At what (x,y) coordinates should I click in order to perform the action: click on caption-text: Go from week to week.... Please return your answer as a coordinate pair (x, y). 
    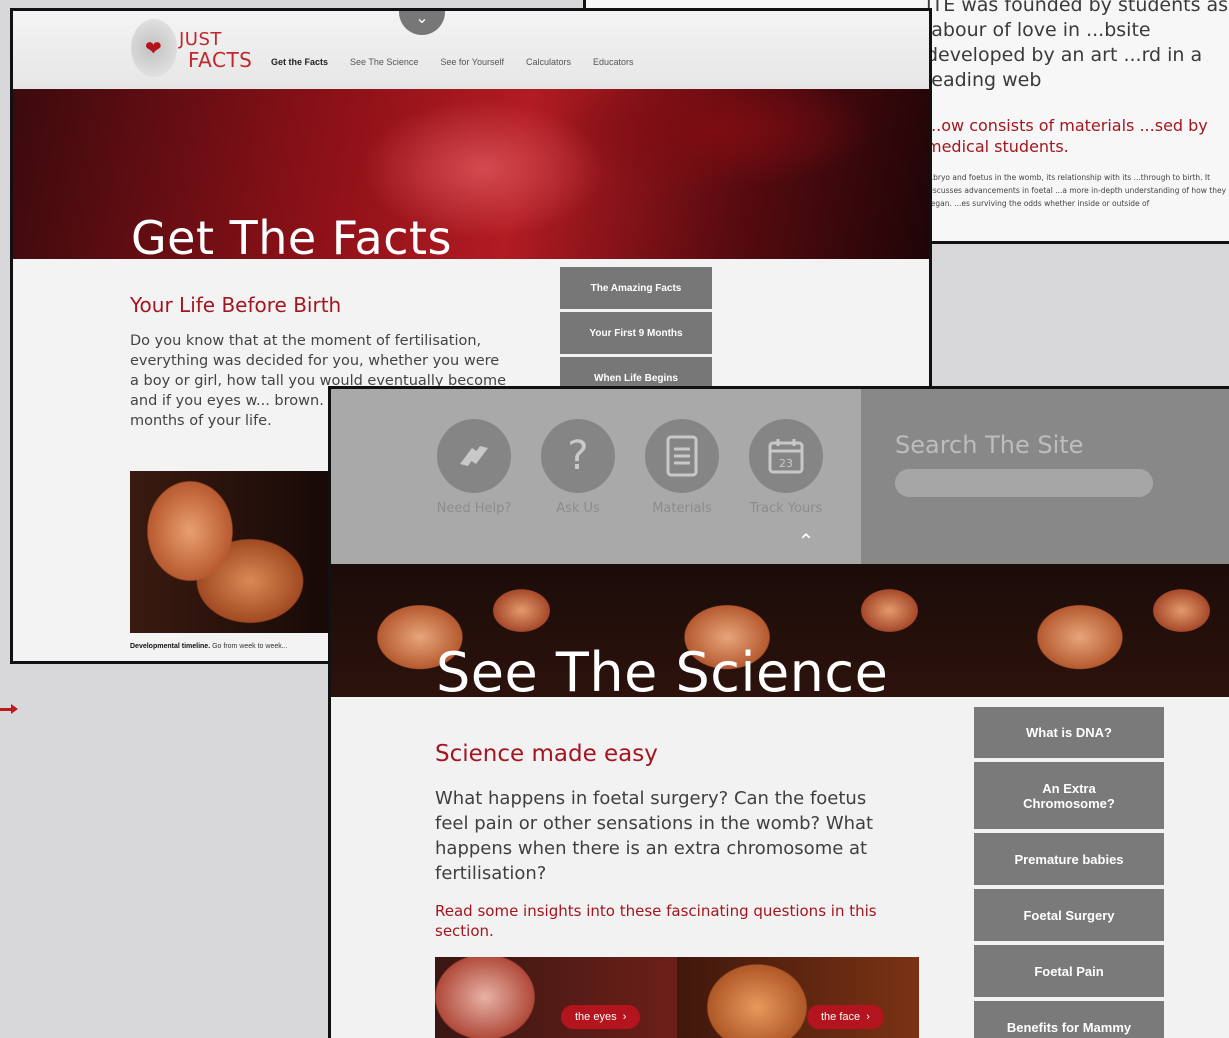
    Looking at the image, I should click on (250, 646).